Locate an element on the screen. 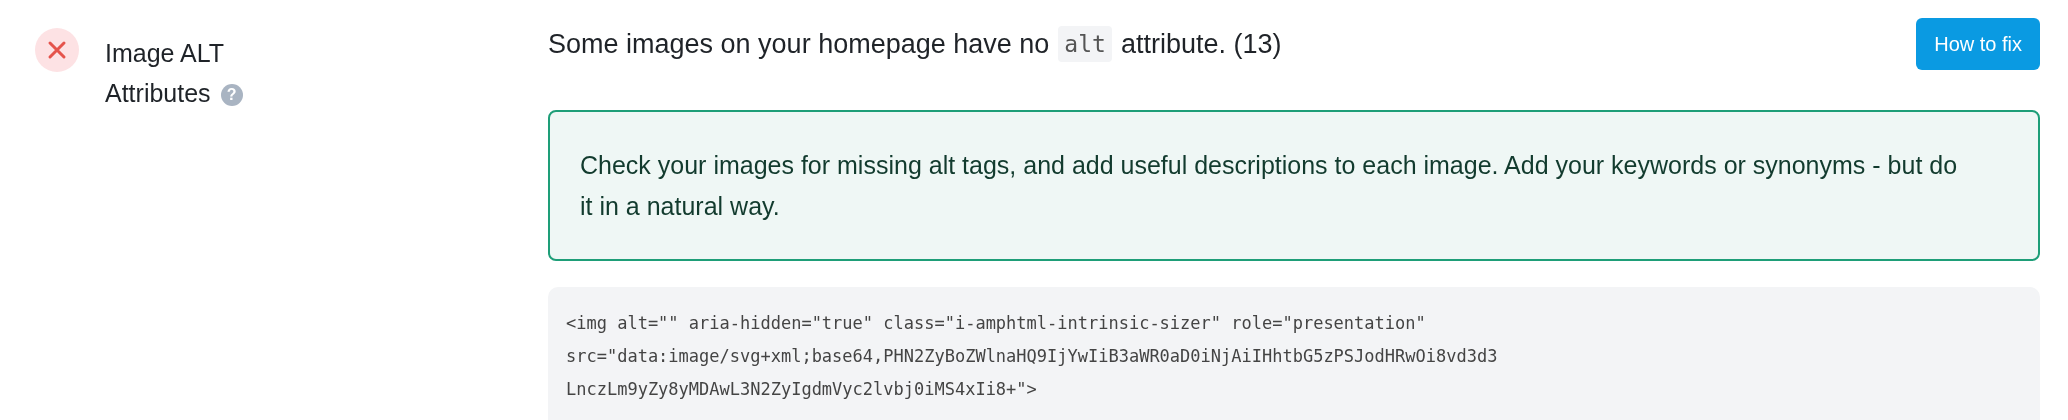  help-icon: ? is located at coordinates (231, 95).